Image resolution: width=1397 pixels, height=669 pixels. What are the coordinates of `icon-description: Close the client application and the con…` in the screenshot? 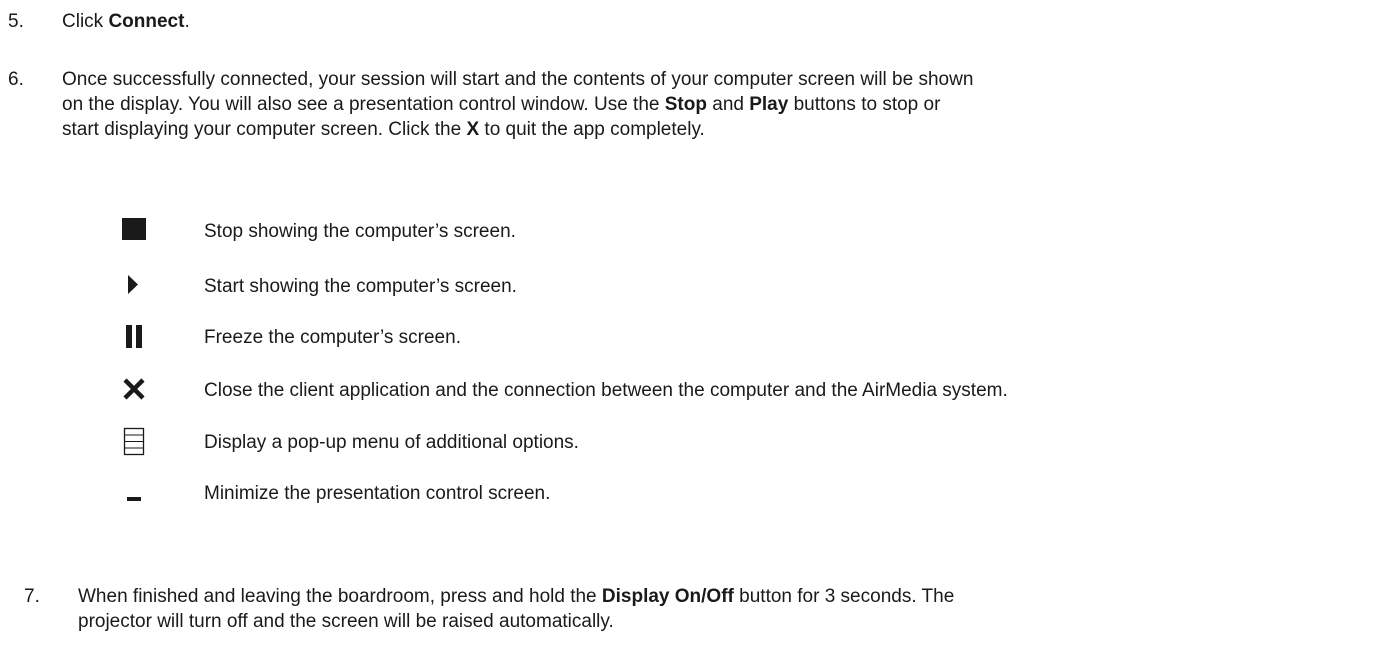 It's located at (606, 390).